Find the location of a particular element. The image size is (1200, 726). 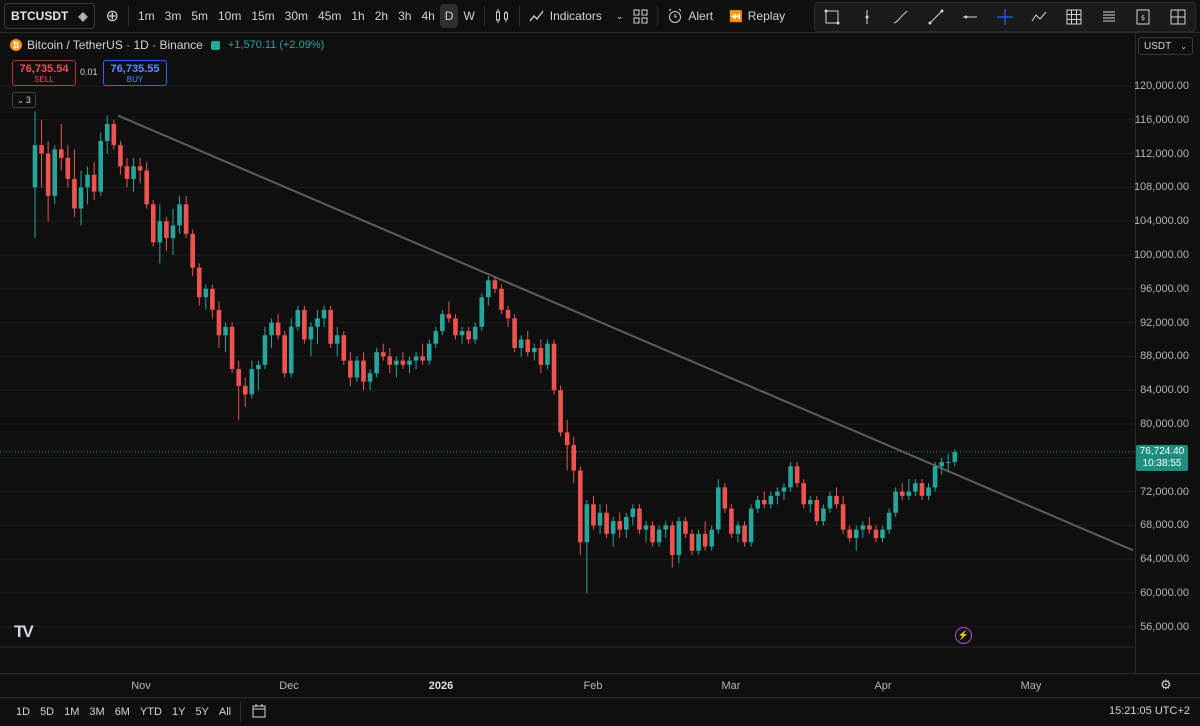

path-icon is located at coordinates (1039, 17).